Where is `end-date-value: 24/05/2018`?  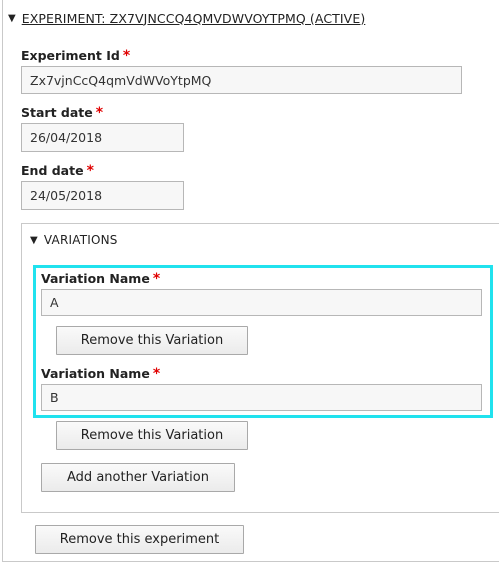 end-date-value: 24/05/2018 is located at coordinates (66, 195).